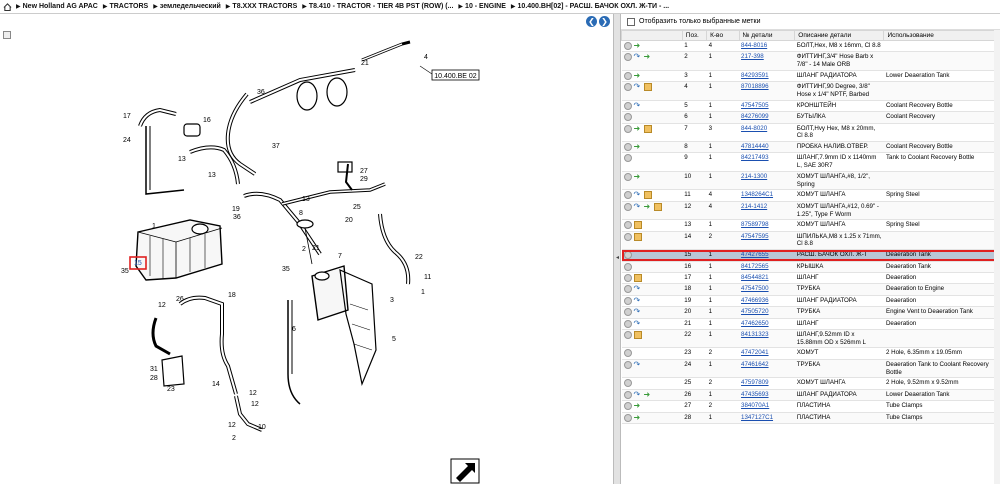 The height and width of the screenshot is (484, 1000). Describe the element at coordinates (755, 86) in the screenshot. I see `part-number-link: 87018896` at that location.